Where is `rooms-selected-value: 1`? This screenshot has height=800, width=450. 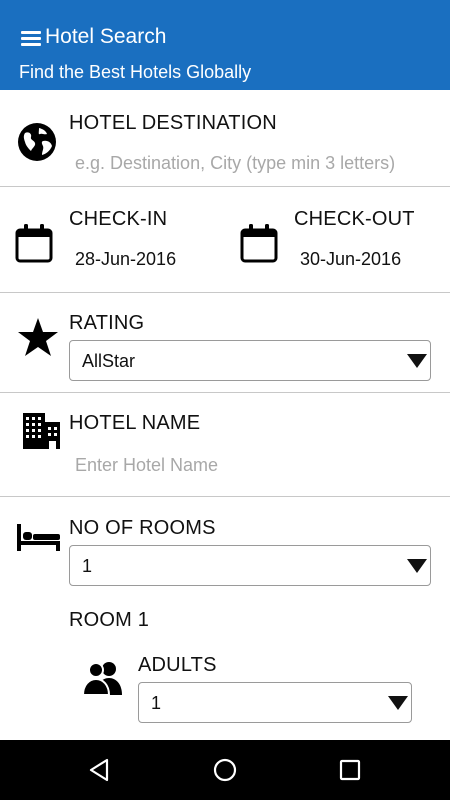 rooms-selected-value: 1 is located at coordinates (87, 566).